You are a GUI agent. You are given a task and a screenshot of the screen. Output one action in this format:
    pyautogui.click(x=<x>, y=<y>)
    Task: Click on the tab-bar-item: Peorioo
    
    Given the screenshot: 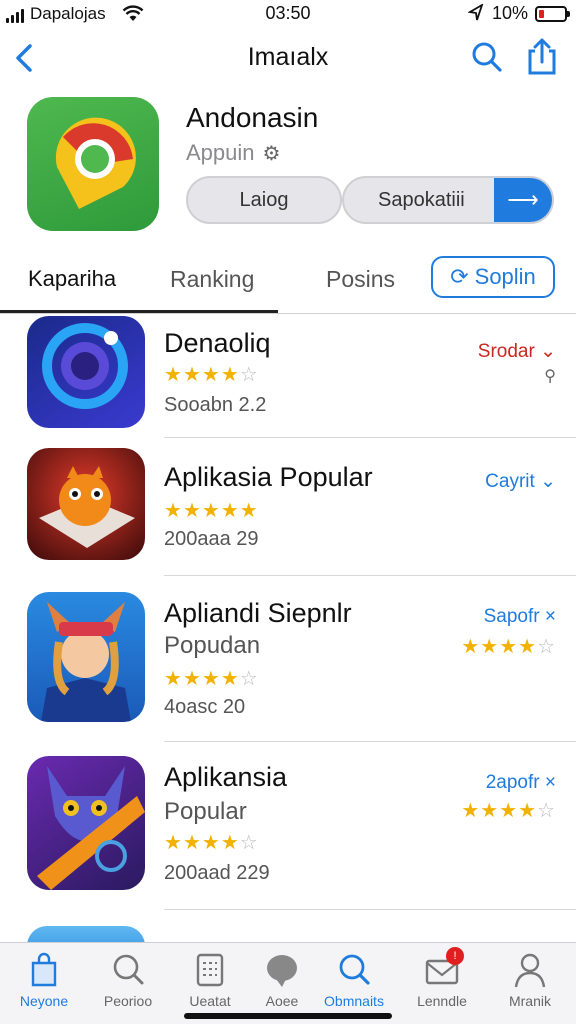 What is the action you would take?
    pyautogui.click(x=128, y=980)
    